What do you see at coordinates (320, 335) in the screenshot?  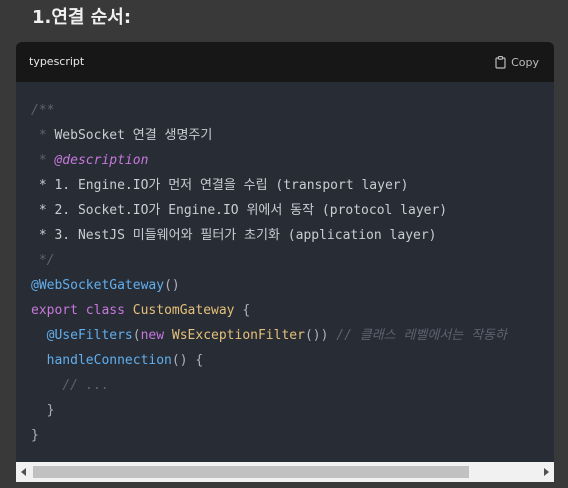 I see `code-token: ())` at bounding box center [320, 335].